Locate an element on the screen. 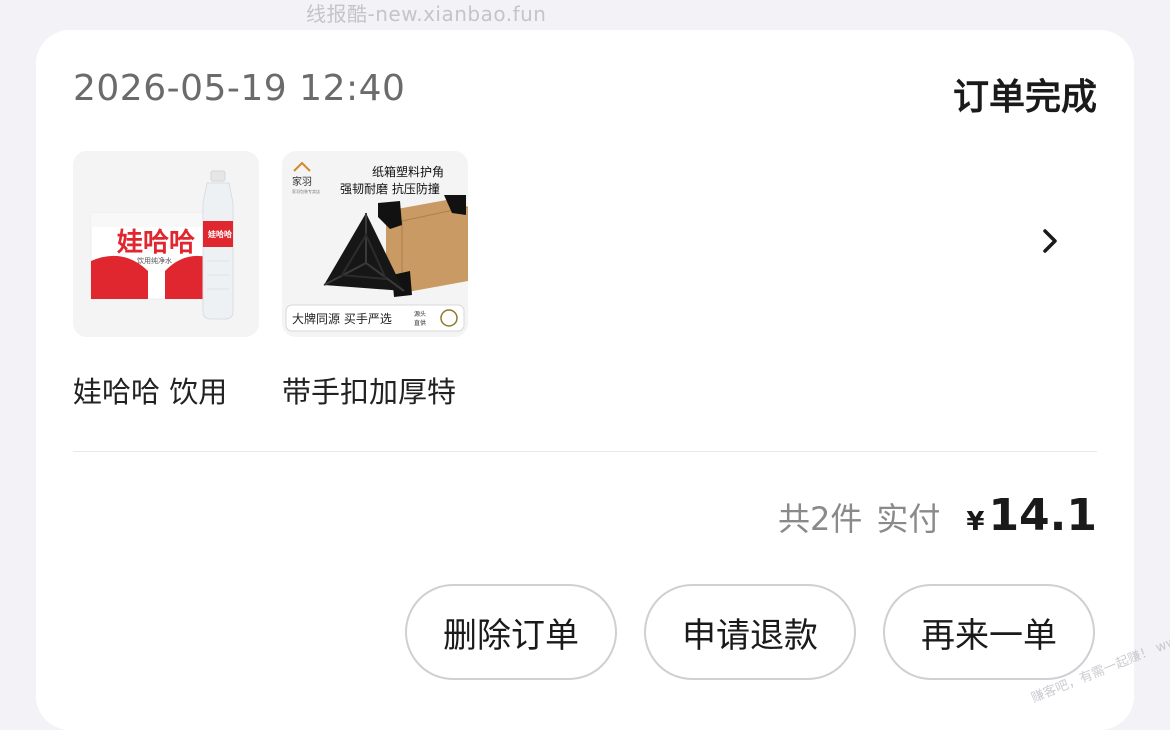  currency-symbol: ¥ is located at coordinates (975, 522).